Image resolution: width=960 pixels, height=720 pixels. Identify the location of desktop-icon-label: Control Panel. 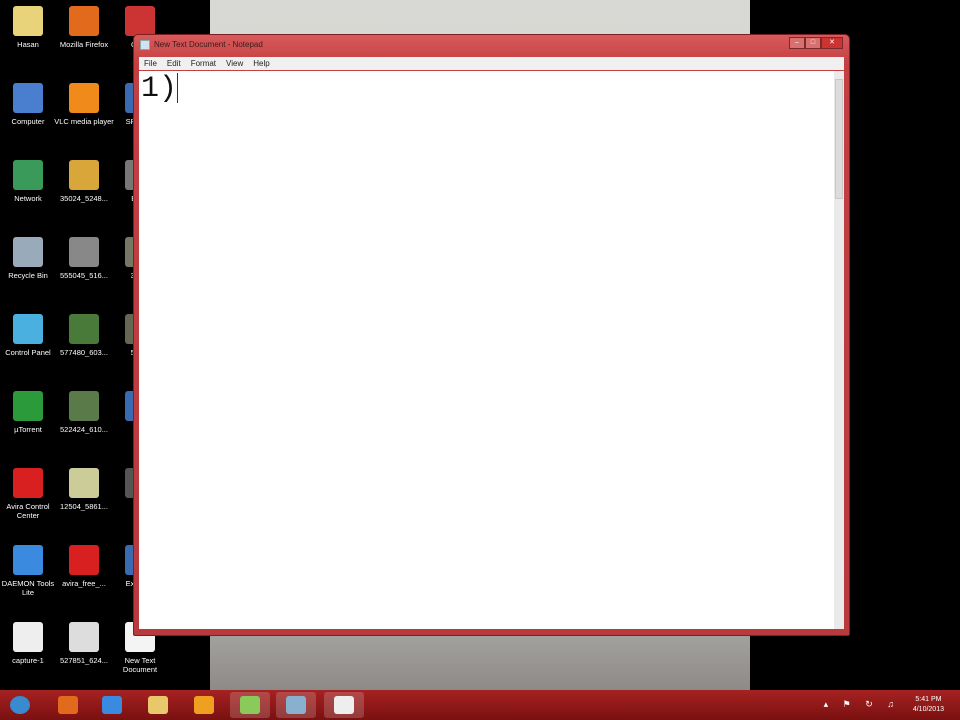
(28, 352).